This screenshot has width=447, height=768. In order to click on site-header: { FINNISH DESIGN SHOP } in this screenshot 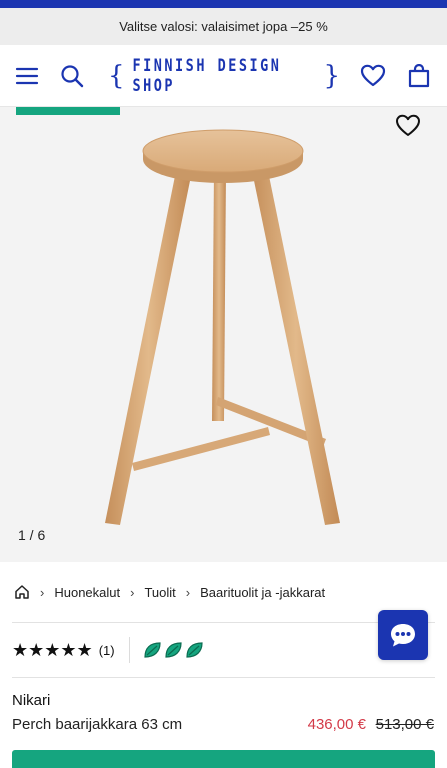, I will do `click(223, 76)`.